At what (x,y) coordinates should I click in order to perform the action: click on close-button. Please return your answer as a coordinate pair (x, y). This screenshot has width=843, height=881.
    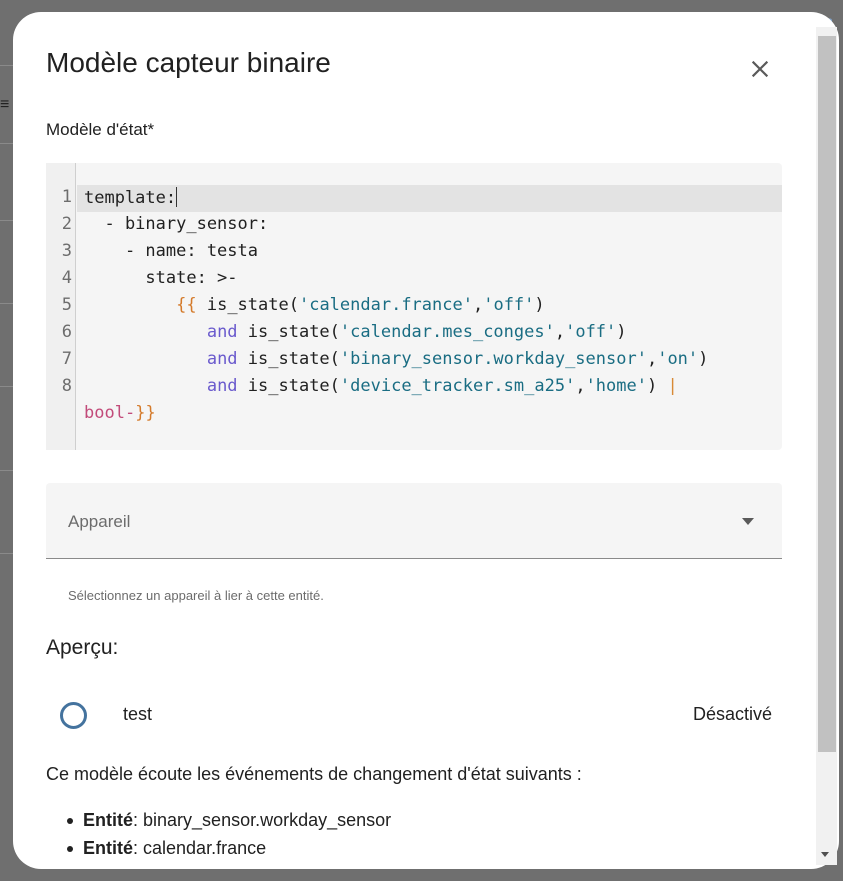
    Looking at the image, I should click on (760, 69).